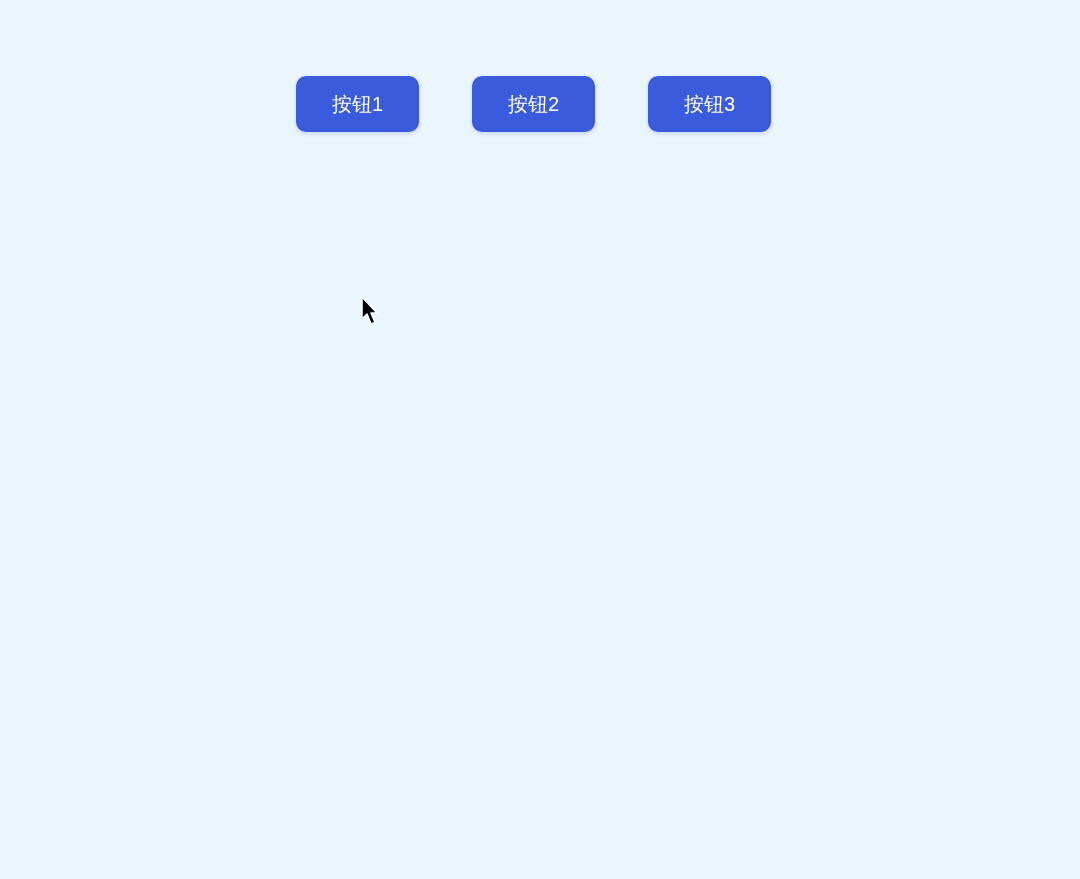 This screenshot has width=1080, height=879. What do you see at coordinates (709, 104) in the screenshot?
I see `action-button: 按钮3` at bounding box center [709, 104].